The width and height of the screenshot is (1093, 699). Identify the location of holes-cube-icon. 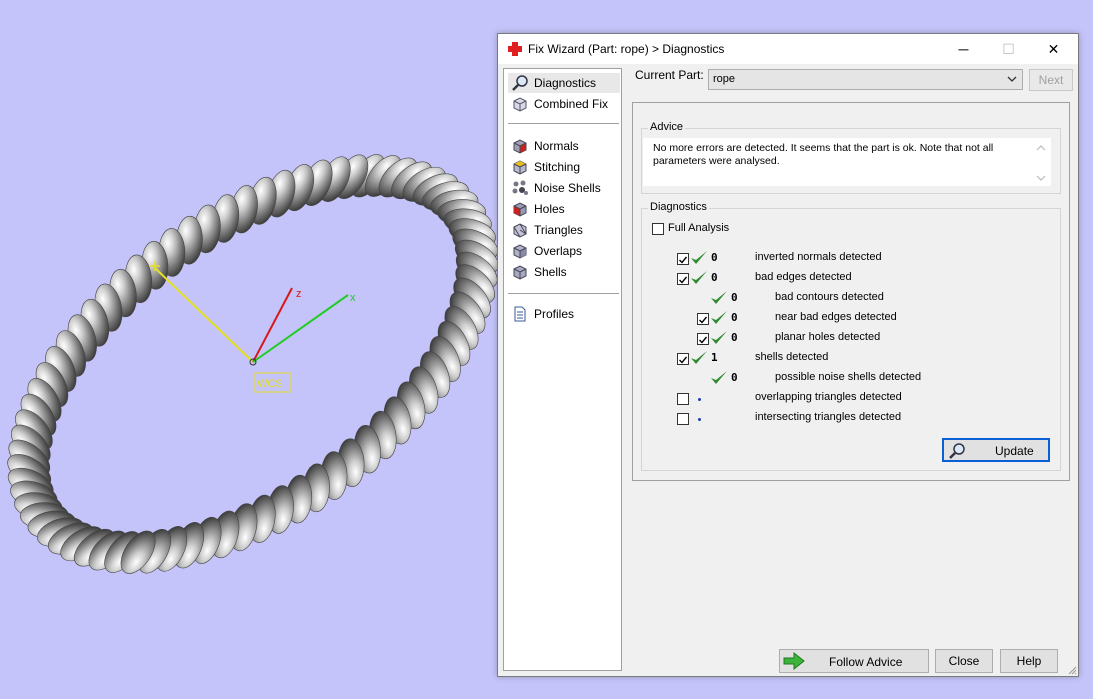
(520, 209).